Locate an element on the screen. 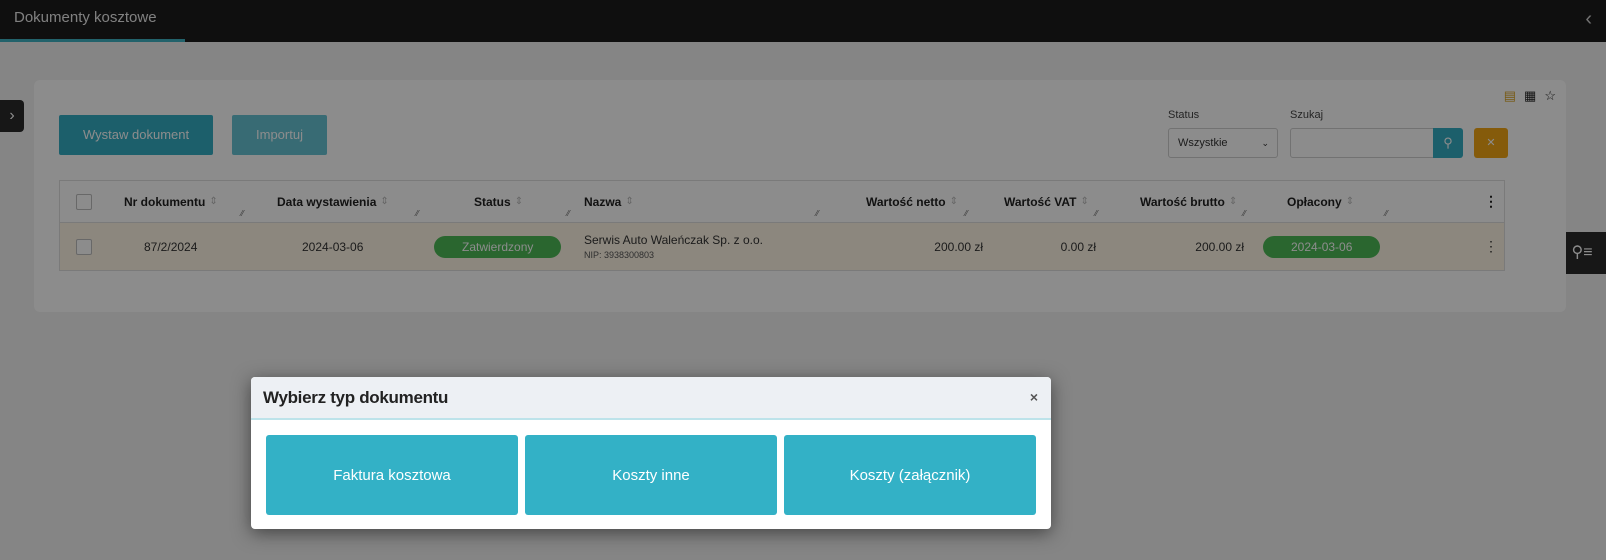 The height and width of the screenshot is (560, 1606). option-attachment-costs-button: Koszty (załącznik) is located at coordinates (910, 475).